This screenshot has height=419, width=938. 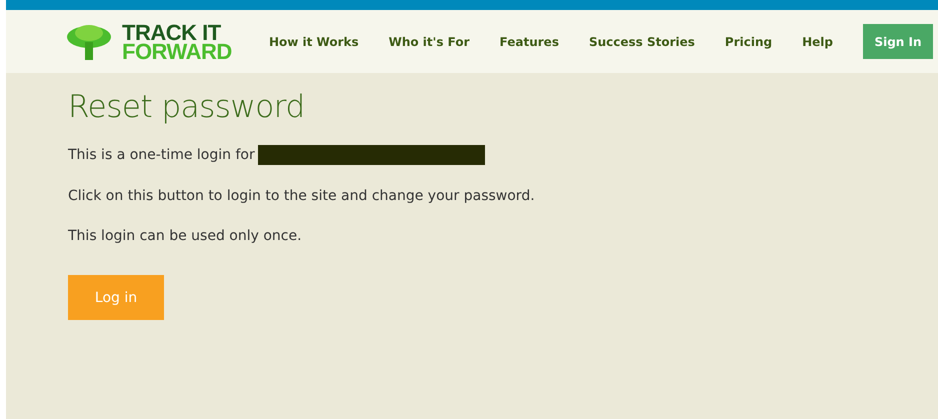 I want to click on nav-link: Features, so click(x=529, y=41).